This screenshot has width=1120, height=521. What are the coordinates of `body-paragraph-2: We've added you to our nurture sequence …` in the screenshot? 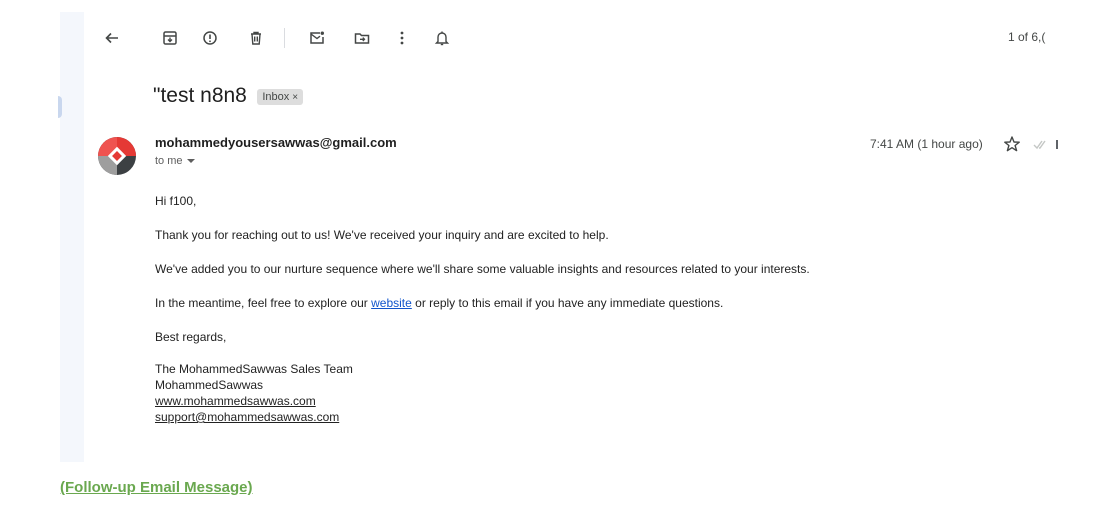 It's located at (482, 269).